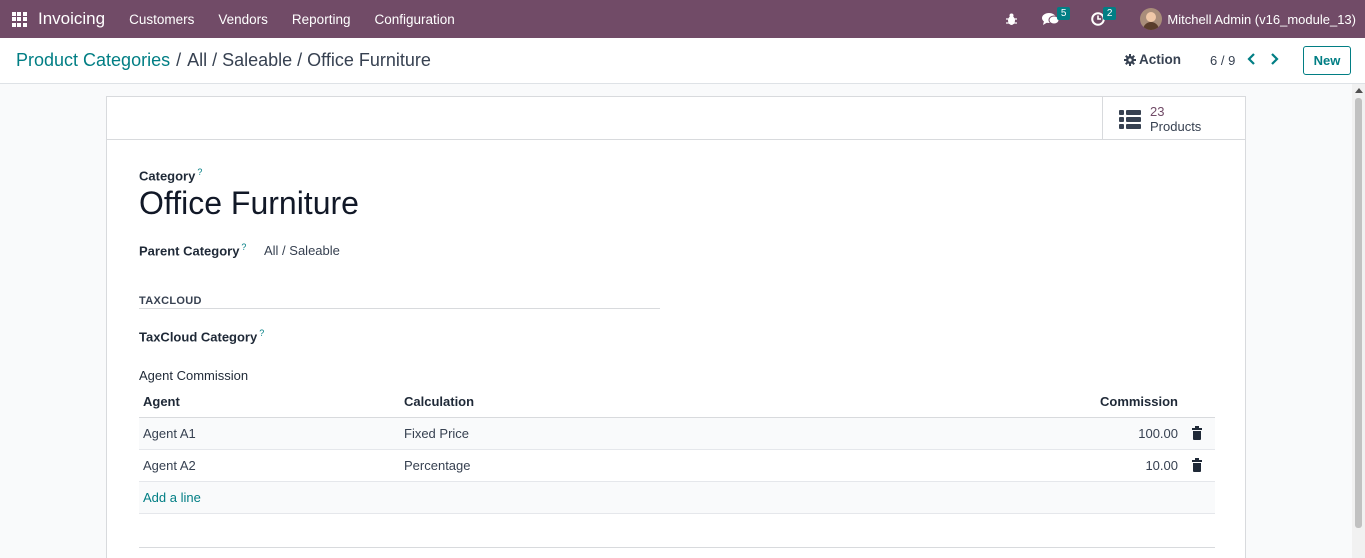  What do you see at coordinates (199, 172) in the screenshot?
I see `category-help-icon: ?` at bounding box center [199, 172].